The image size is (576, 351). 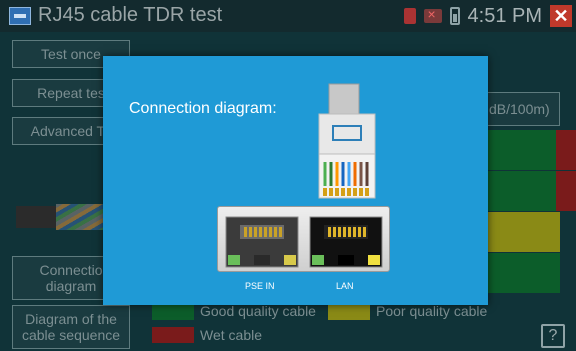 What do you see at coordinates (561, 16) in the screenshot?
I see `close-icon: ✕` at bounding box center [561, 16].